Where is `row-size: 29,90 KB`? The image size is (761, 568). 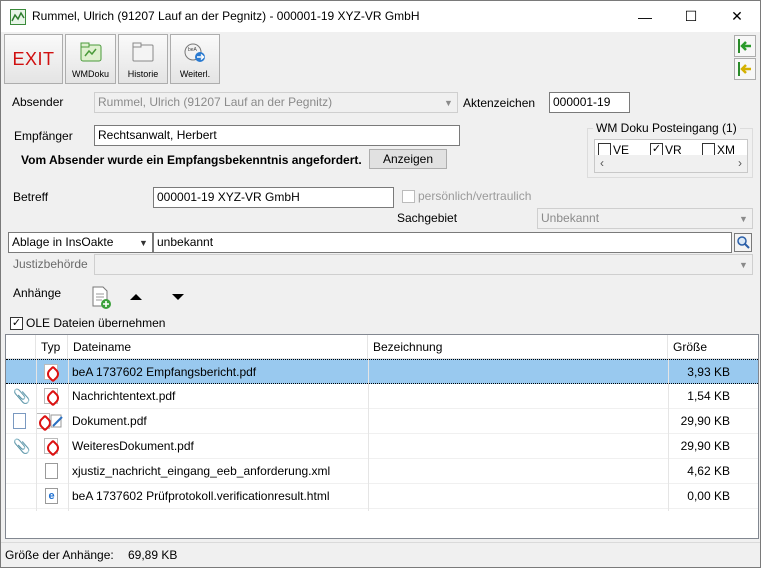 row-size: 29,90 KB is located at coordinates (705, 421).